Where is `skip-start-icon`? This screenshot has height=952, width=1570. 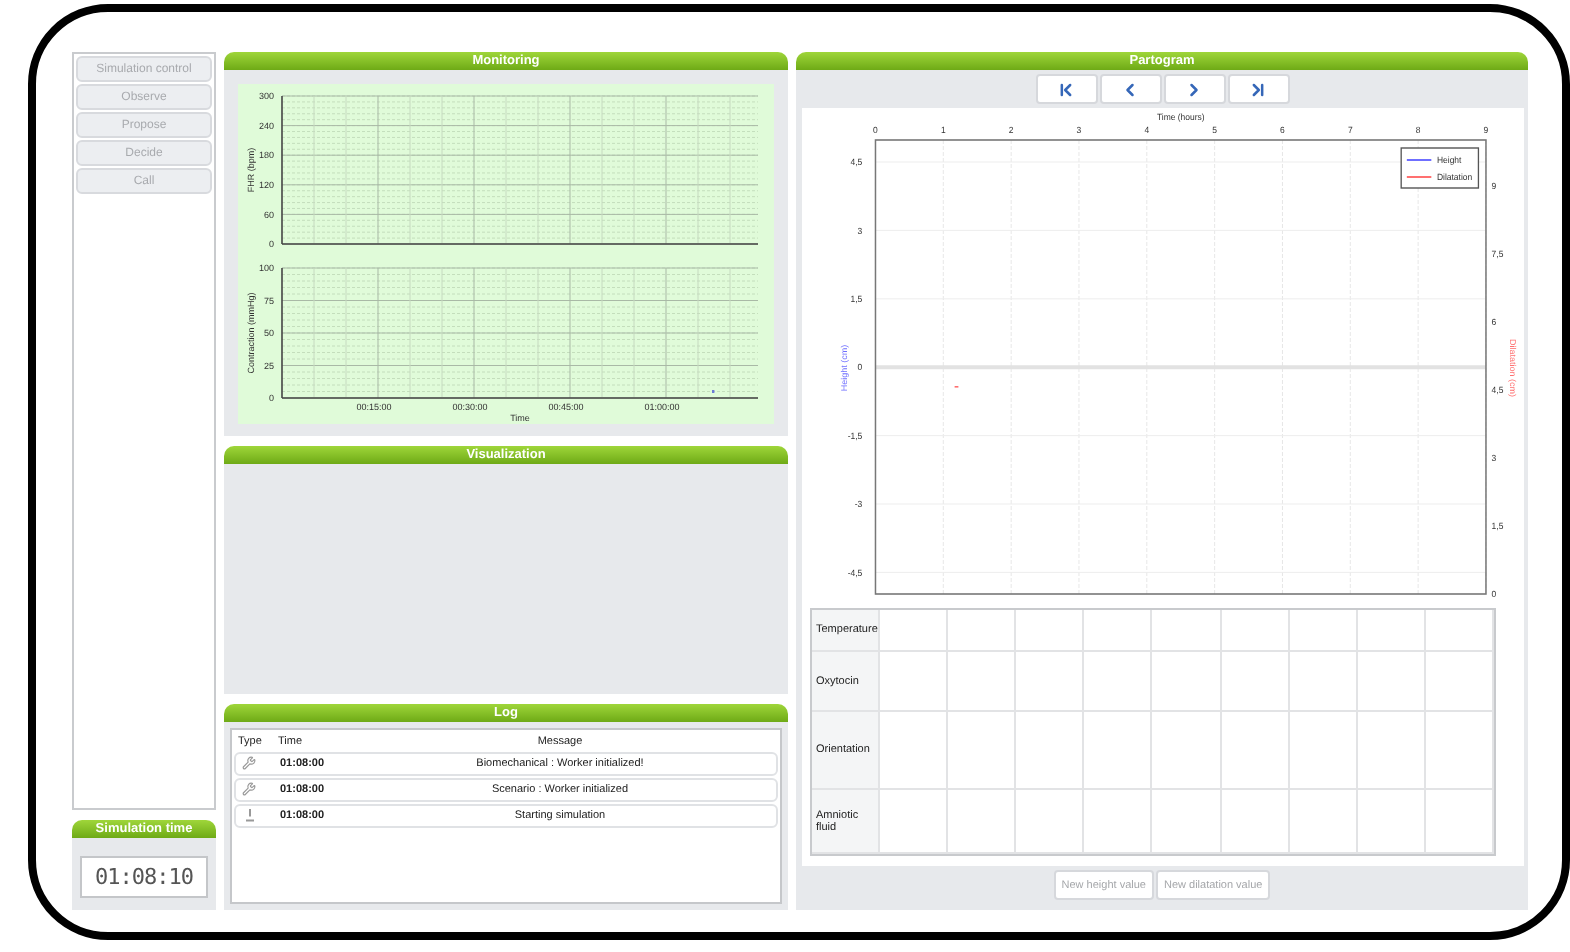 skip-start-icon is located at coordinates (1066, 89).